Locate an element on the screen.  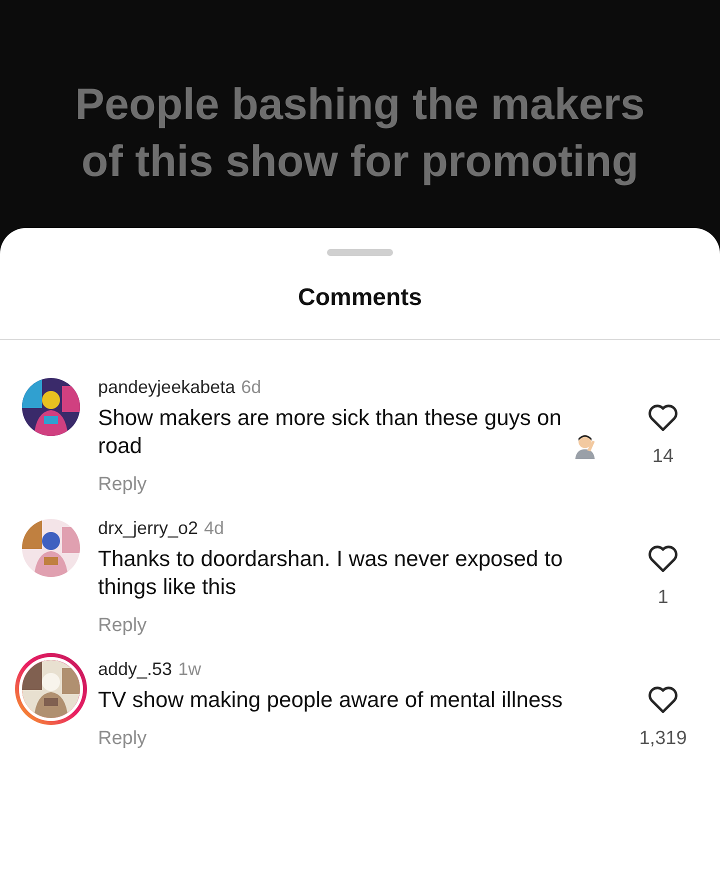
username: pandeyjeekabeta is located at coordinates (167, 387).